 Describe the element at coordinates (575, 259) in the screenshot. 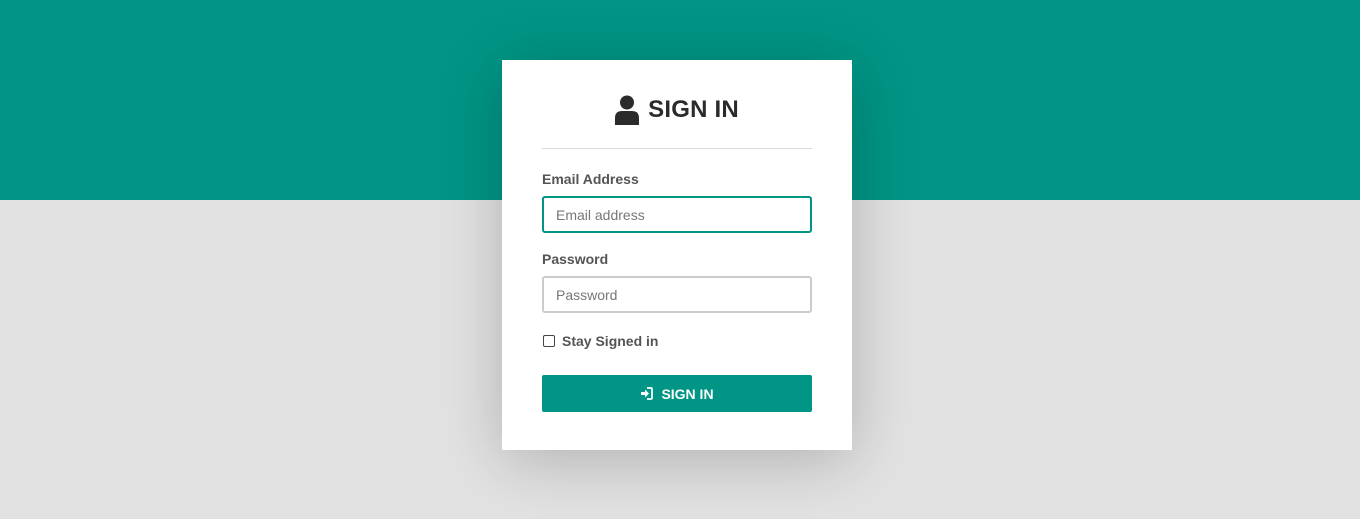

I see `password-label: Password` at that location.